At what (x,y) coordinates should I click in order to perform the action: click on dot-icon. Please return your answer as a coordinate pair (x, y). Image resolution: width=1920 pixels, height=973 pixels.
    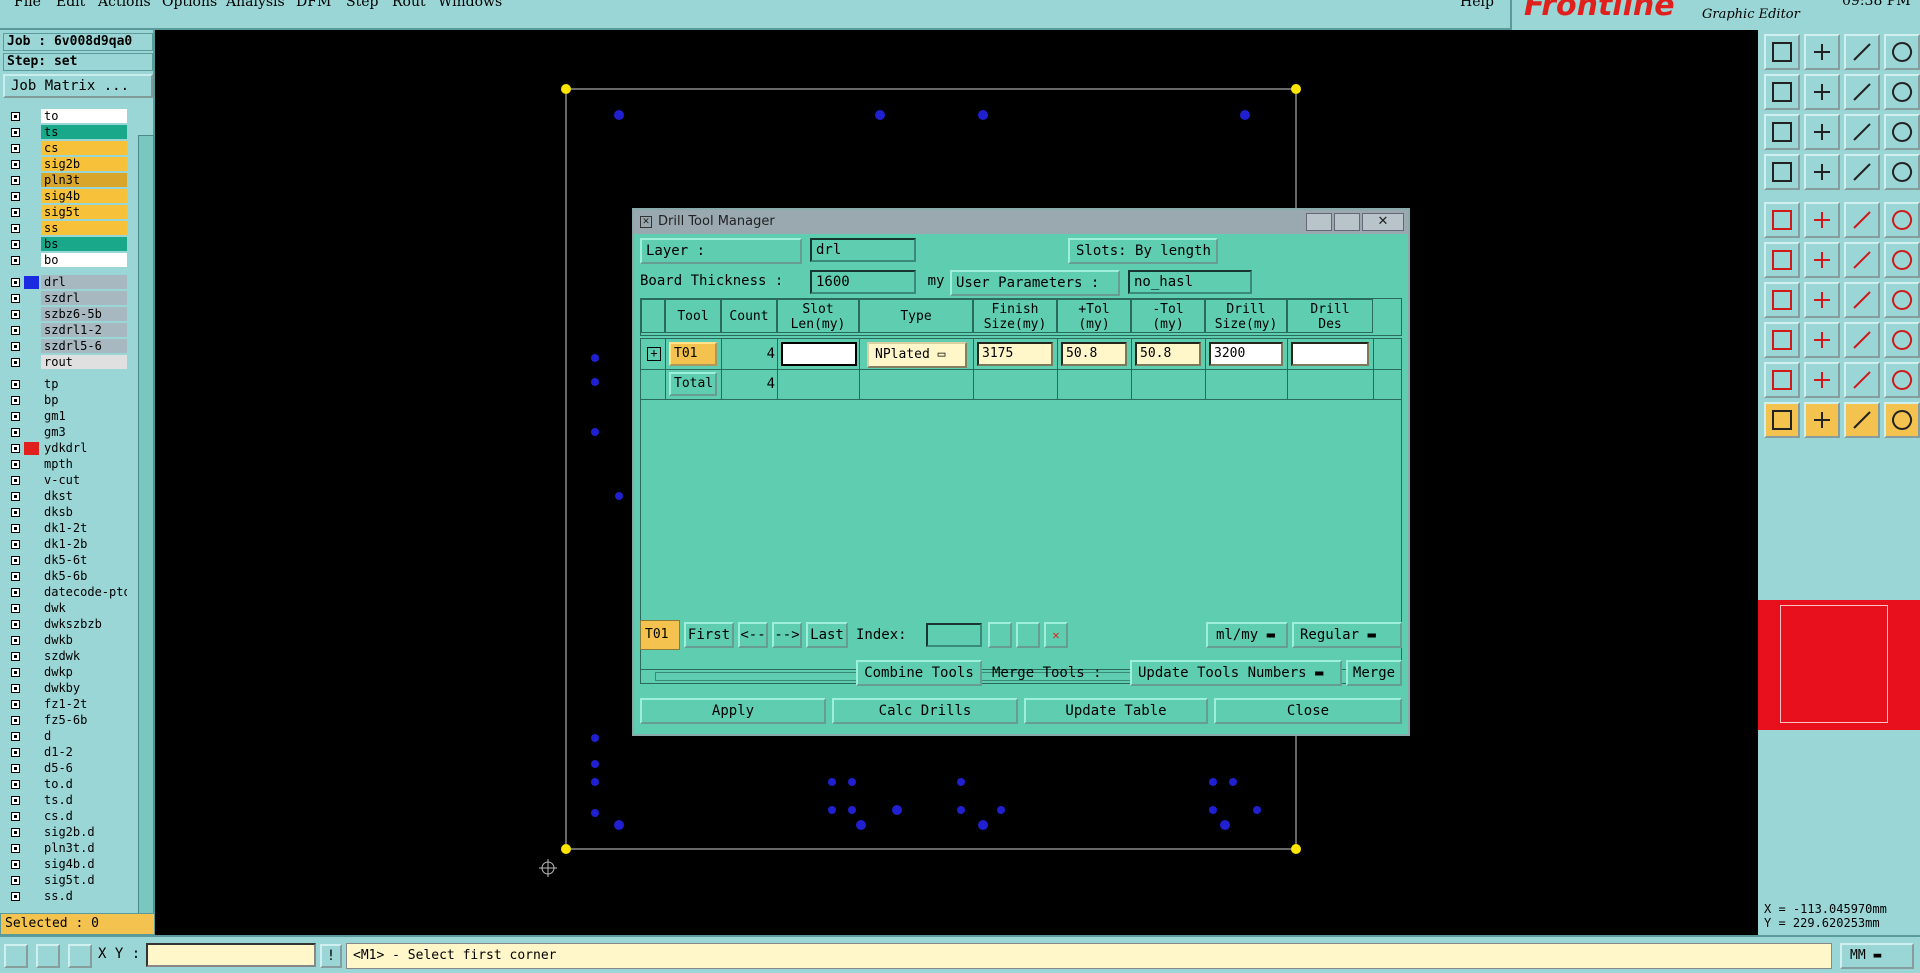
    Looking at the image, I should click on (1902, 220).